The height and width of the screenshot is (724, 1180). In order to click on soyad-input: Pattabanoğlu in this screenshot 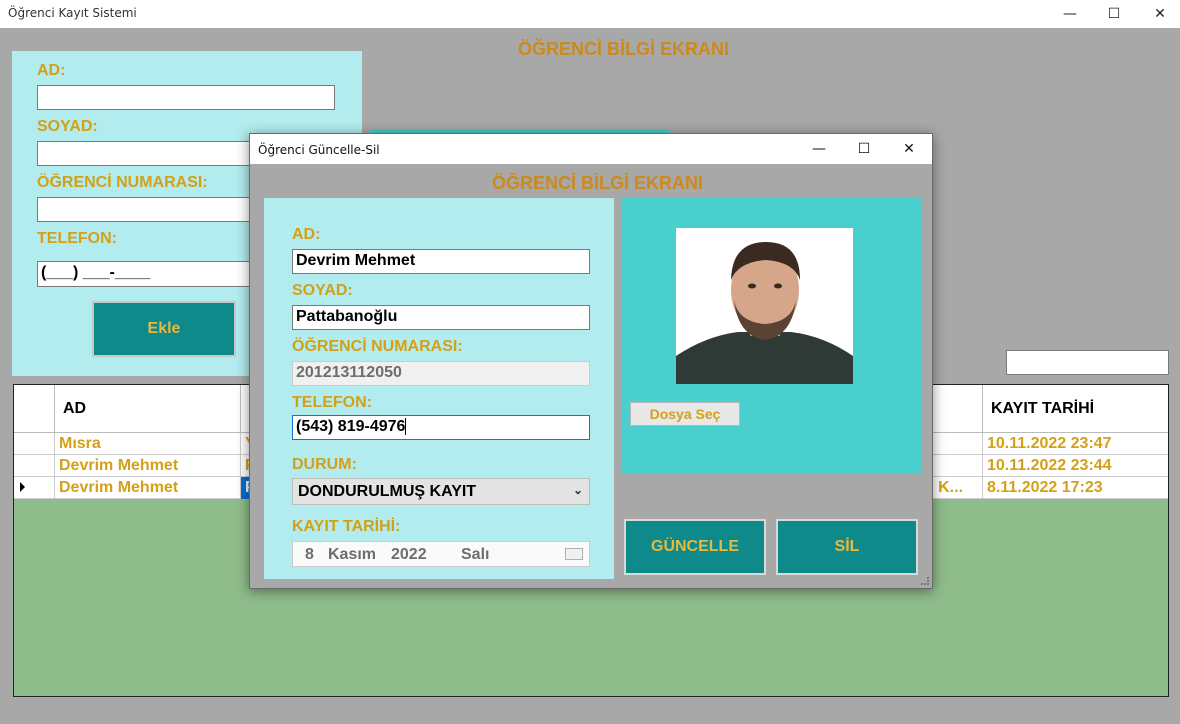, I will do `click(441, 317)`.